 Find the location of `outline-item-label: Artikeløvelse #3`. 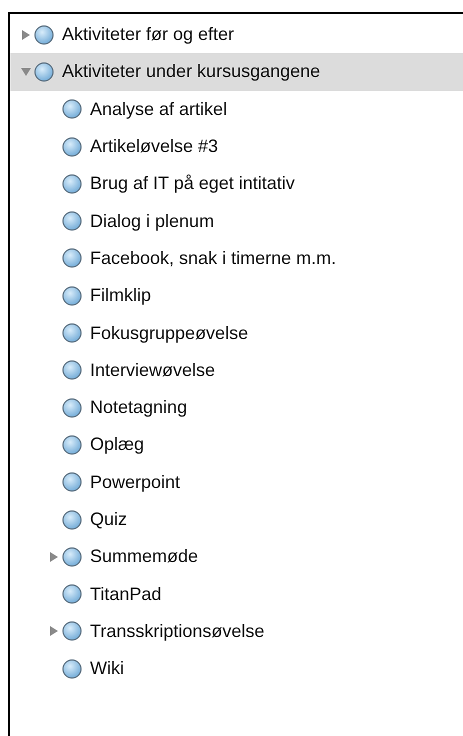

outline-item-label: Artikeløvelse #3 is located at coordinates (154, 147).